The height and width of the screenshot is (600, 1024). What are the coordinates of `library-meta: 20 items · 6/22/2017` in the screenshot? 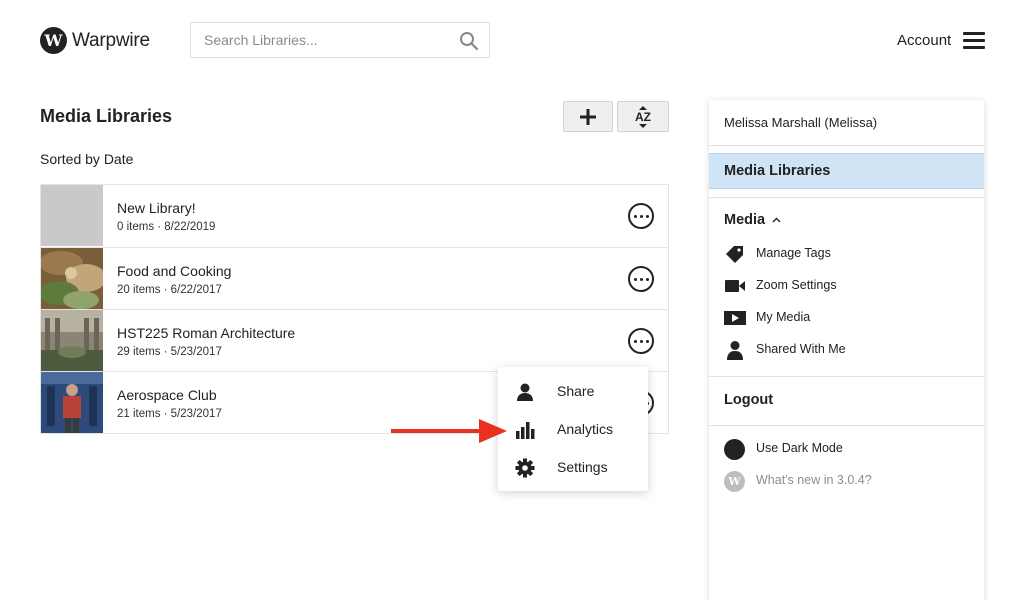 It's located at (169, 290).